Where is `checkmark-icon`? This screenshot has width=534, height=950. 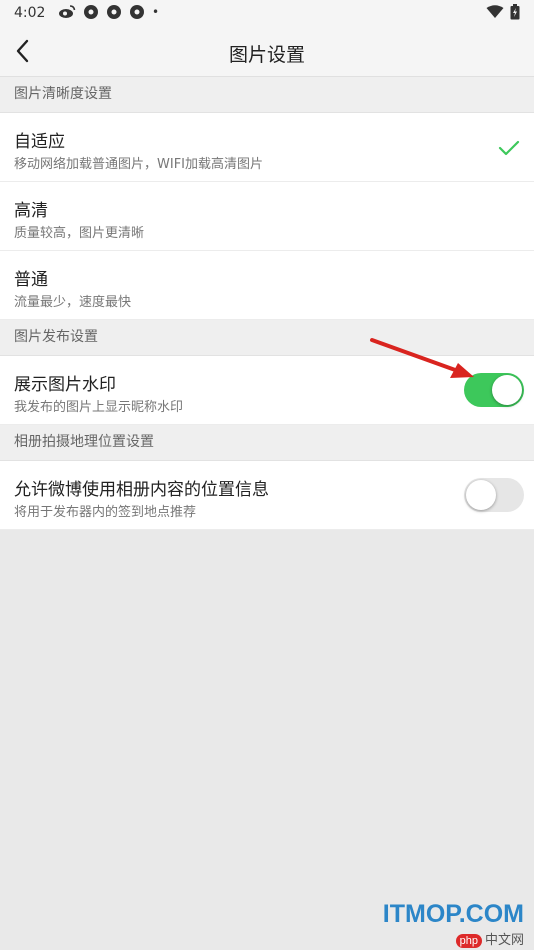
checkmark-icon is located at coordinates (509, 148).